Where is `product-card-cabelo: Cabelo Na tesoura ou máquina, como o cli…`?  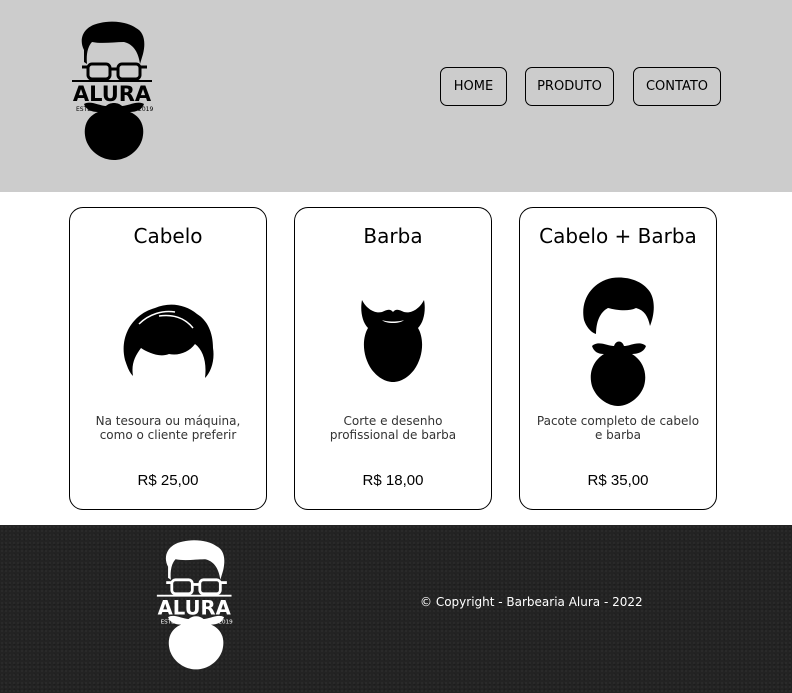 product-card-cabelo: Cabelo Na tesoura ou máquina, como o cli… is located at coordinates (168, 358).